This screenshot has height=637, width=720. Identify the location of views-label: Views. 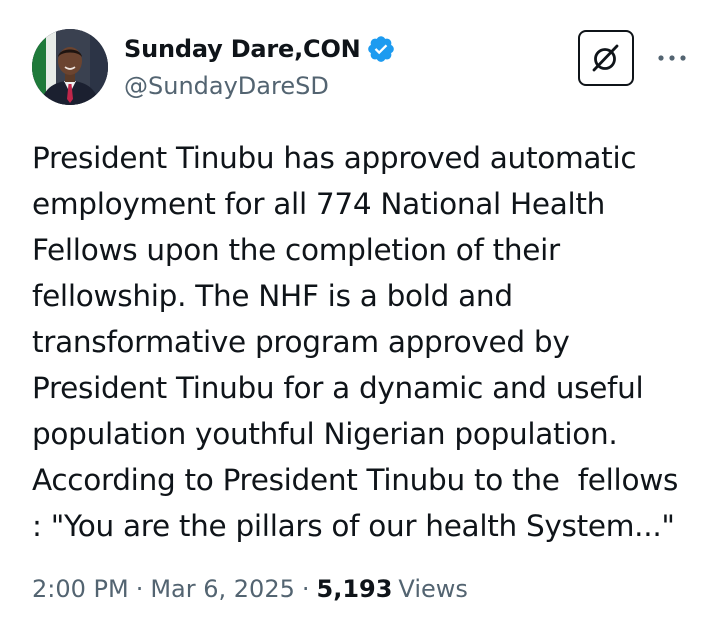
(433, 589).